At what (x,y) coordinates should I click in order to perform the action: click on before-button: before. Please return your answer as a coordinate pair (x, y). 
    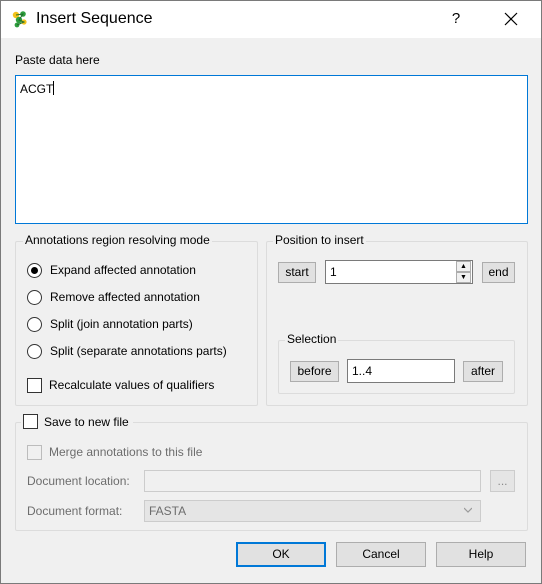
    Looking at the image, I should click on (314, 371).